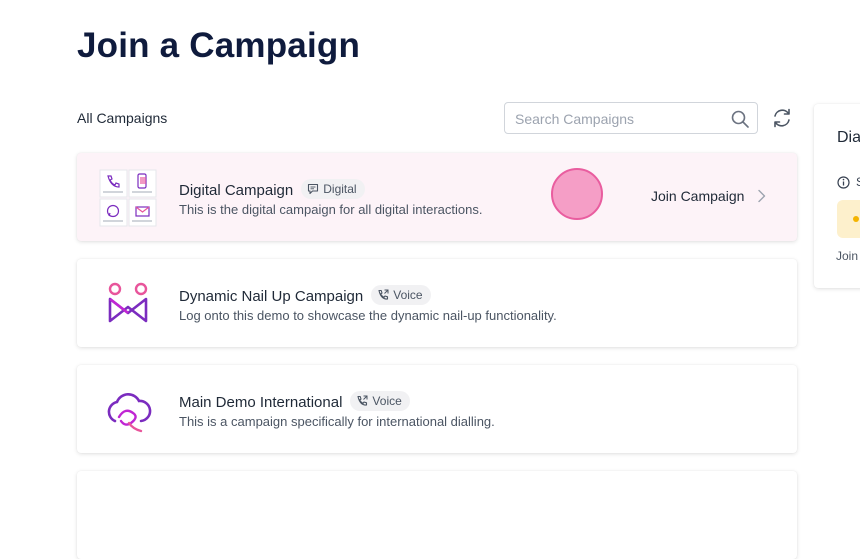 Image resolution: width=860 pixels, height=559 pixels. Describe the element at coordinates (858, 182) in the screenshot. I see `panel-info-text: S` at that location.